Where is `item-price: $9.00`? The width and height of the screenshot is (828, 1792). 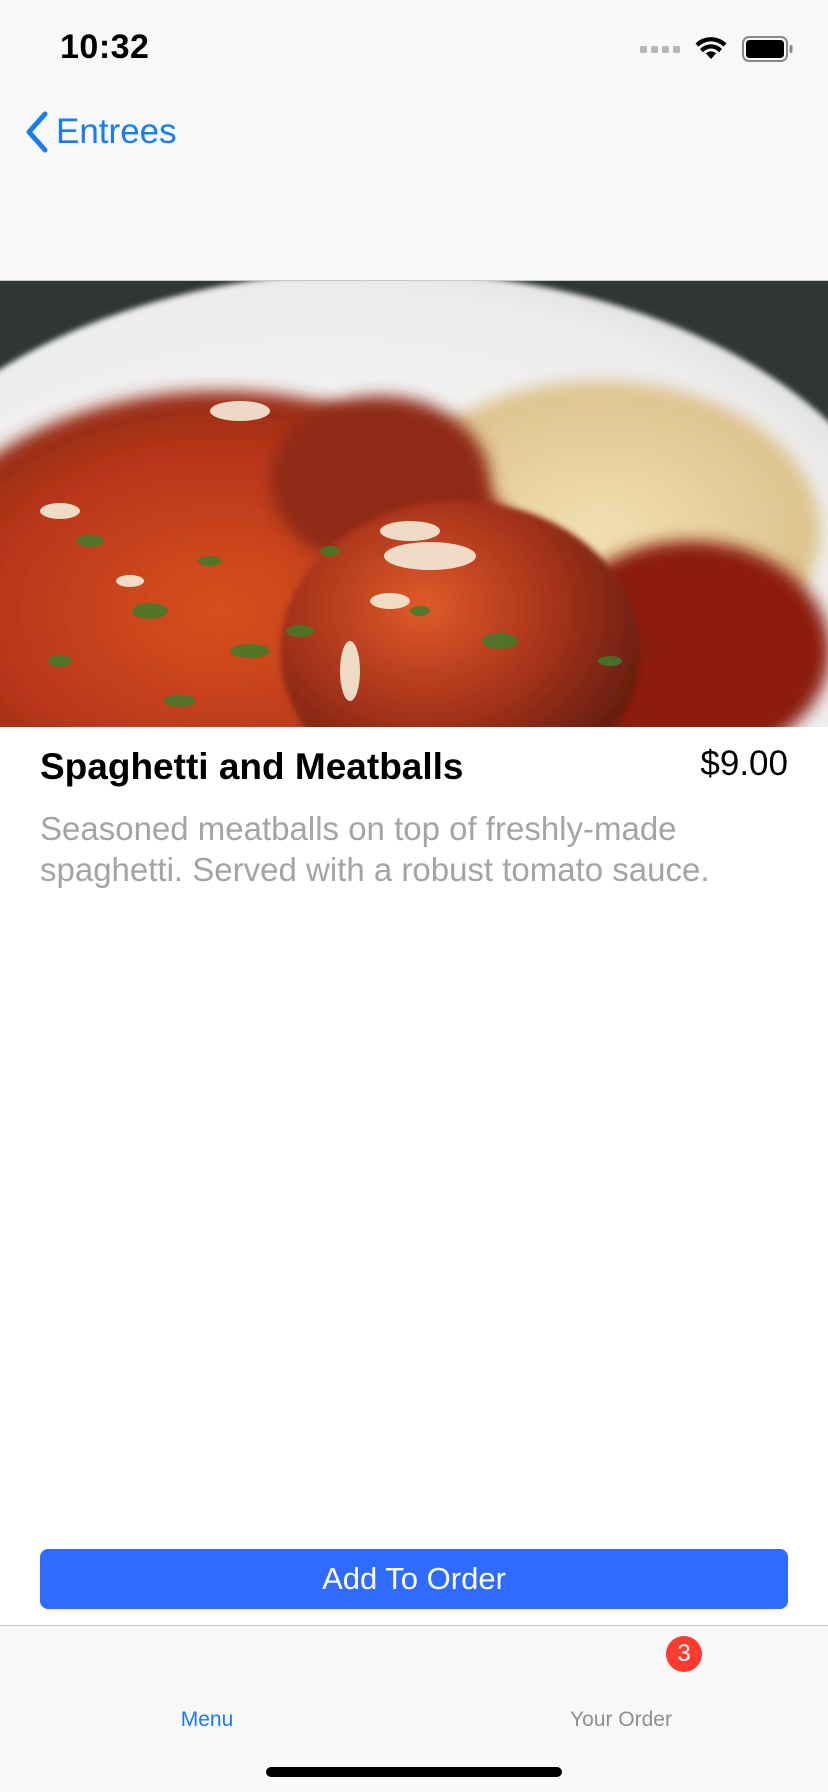 item-price: $9.00 is located at coordinates (744, 763).